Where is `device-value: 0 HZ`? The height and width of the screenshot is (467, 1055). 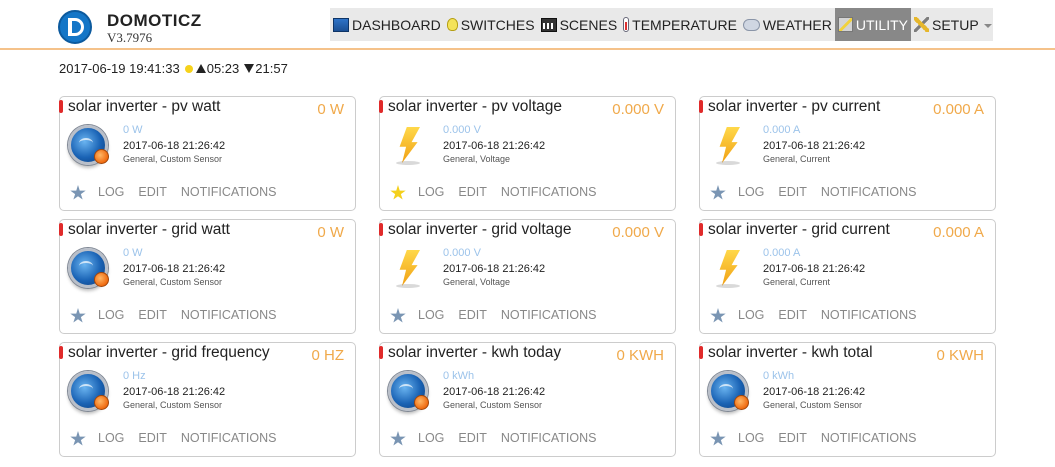 device-value: 0 HZ is located at coordinates (327, 355).